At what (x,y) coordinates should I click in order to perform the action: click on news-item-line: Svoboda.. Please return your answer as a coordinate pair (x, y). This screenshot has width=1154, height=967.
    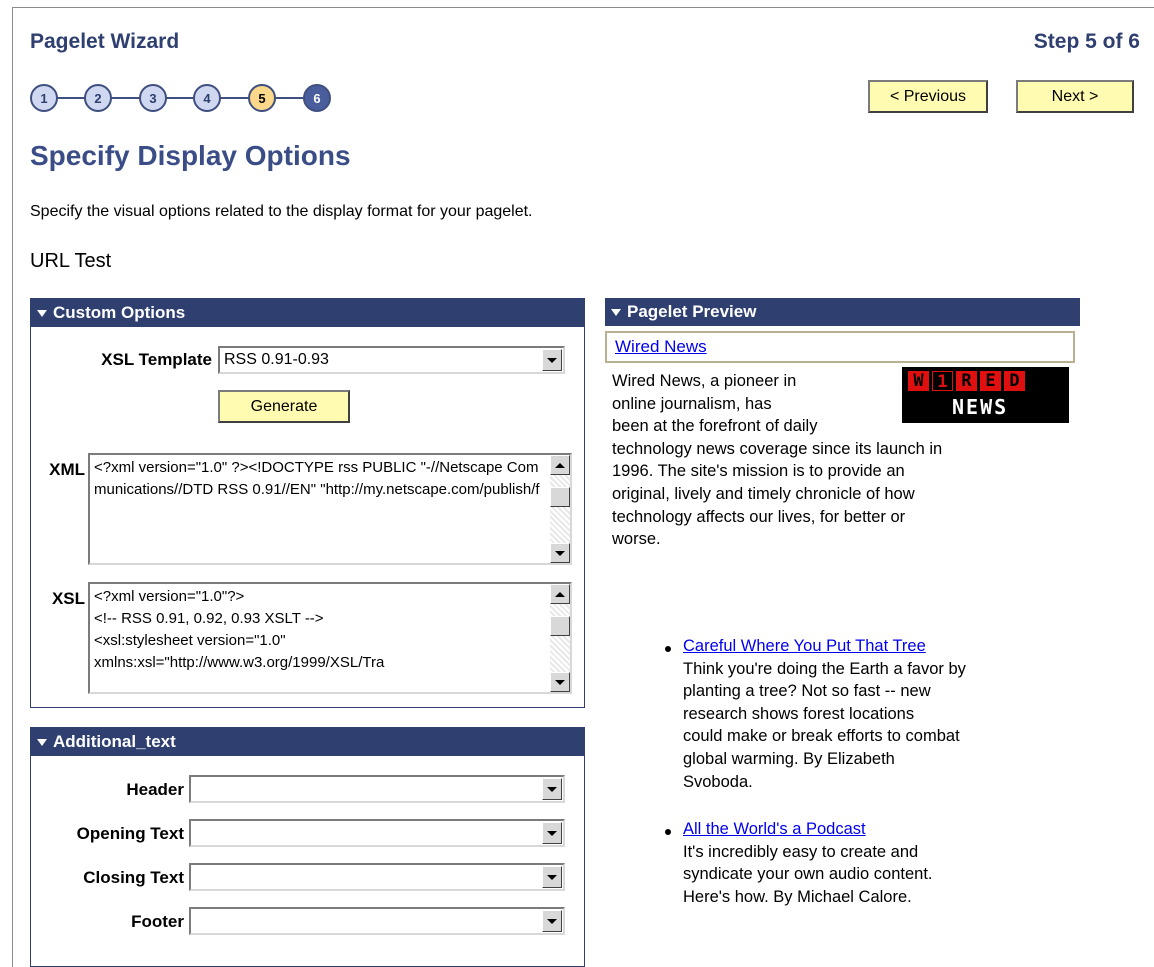
    Looking at the image, I should click on (718, 781).